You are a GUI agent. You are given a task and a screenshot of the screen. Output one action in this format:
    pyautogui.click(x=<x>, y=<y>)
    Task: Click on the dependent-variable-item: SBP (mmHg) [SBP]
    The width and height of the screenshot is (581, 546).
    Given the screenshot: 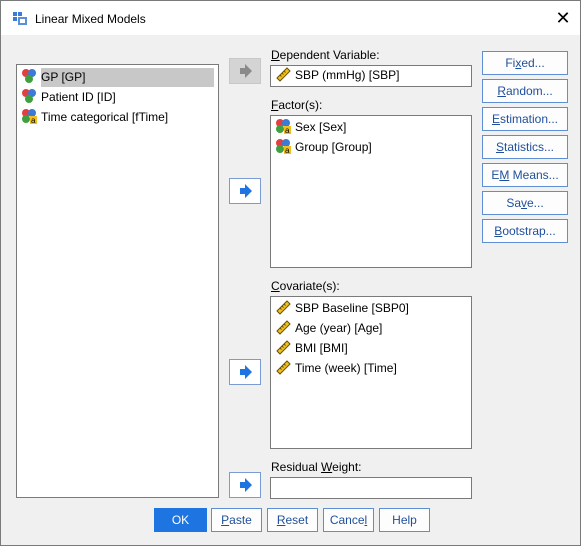 What is the action you would take?
    pyautogui.click(x=337, y=75)
    